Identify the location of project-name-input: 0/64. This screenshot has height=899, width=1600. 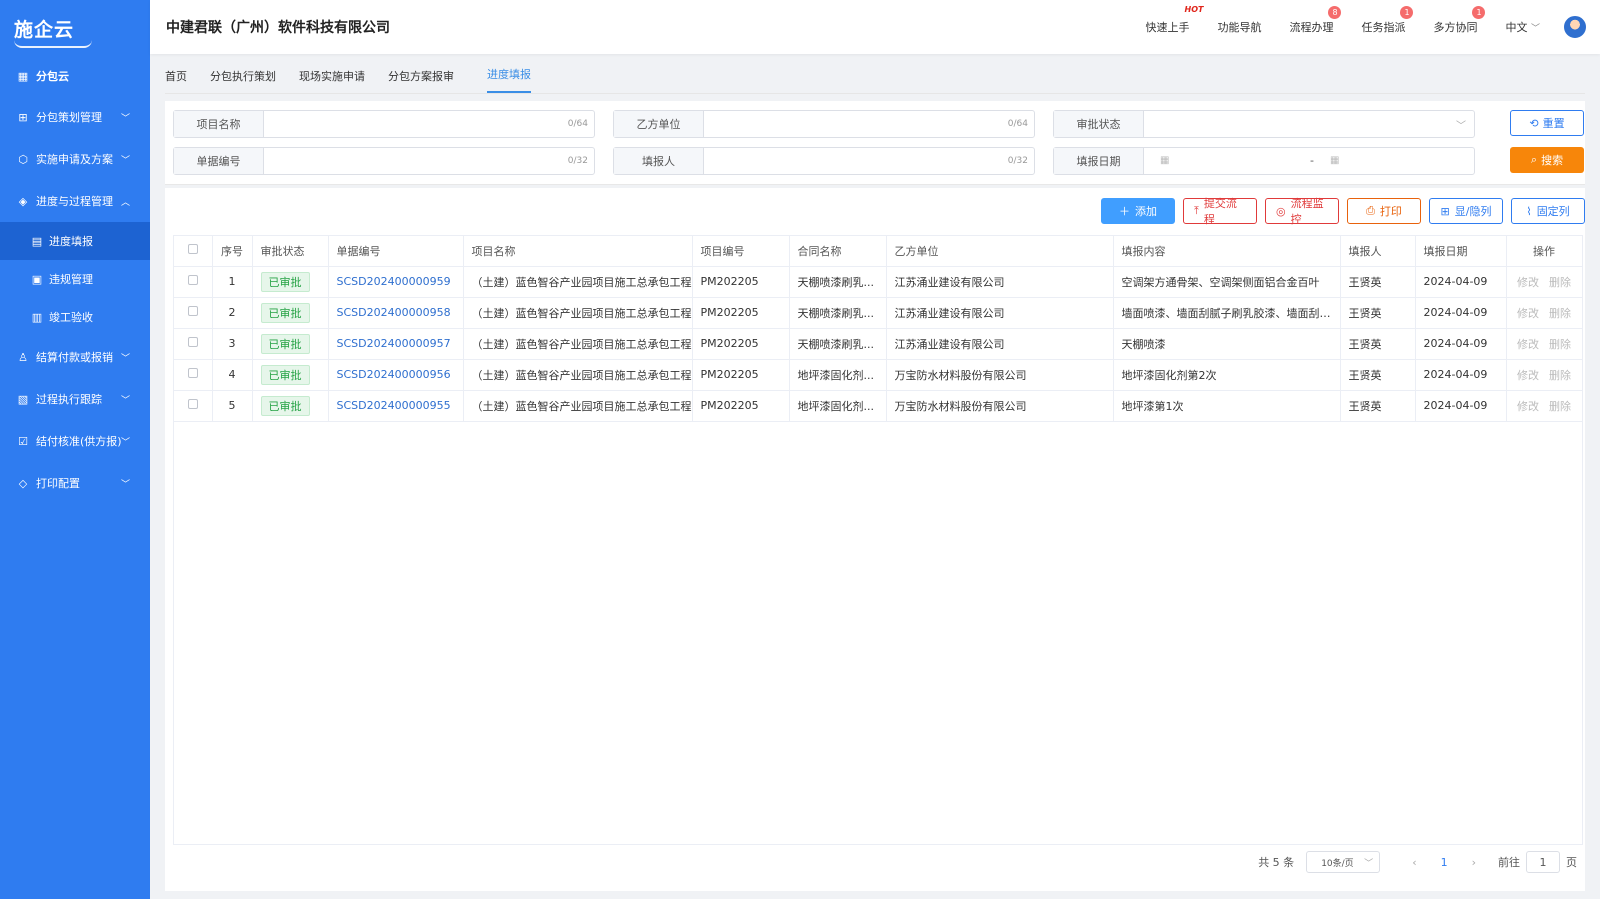
(429, 124).